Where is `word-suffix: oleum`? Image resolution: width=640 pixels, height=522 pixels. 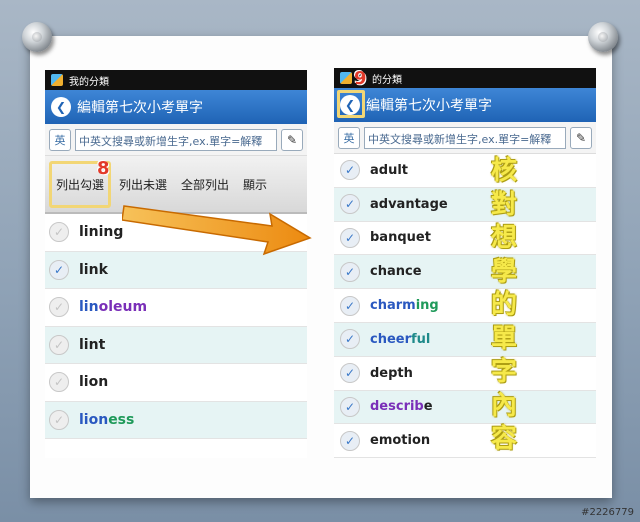 word-suffix: oleum is located at coordinates (123, 307).